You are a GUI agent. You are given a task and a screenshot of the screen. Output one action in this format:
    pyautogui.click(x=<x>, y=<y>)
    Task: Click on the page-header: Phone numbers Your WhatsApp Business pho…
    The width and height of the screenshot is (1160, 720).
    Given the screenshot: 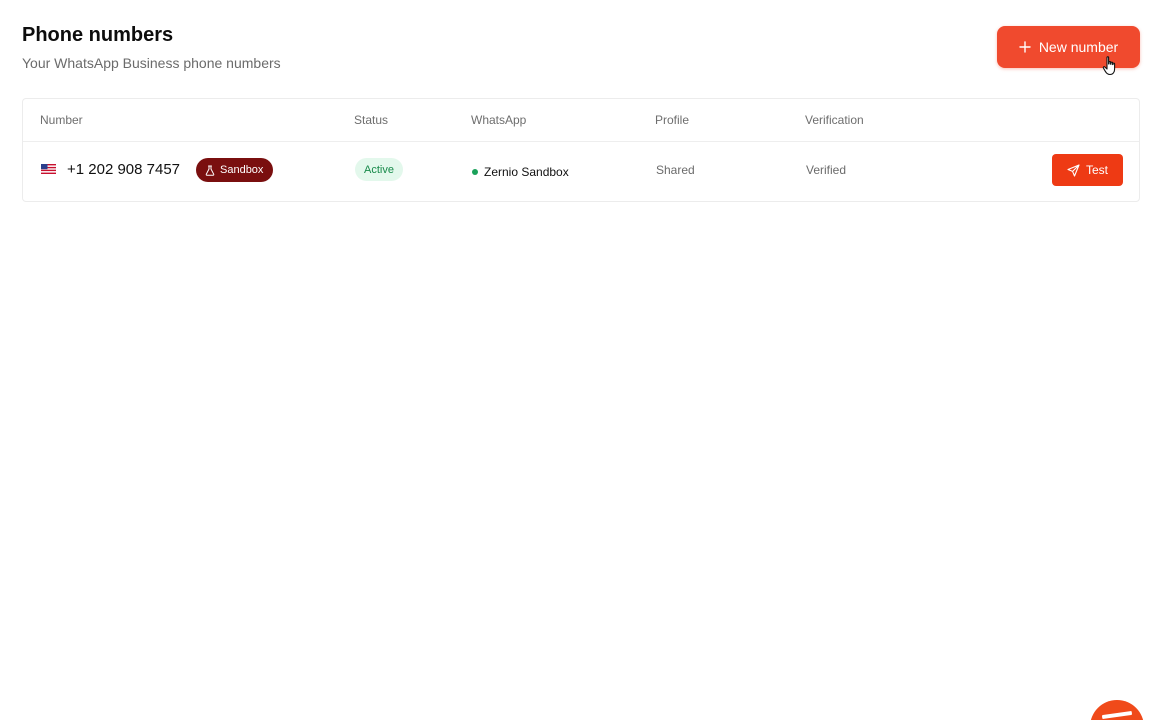 What is the action you would take?
    pyautogui.click(x=151, y=46)
    